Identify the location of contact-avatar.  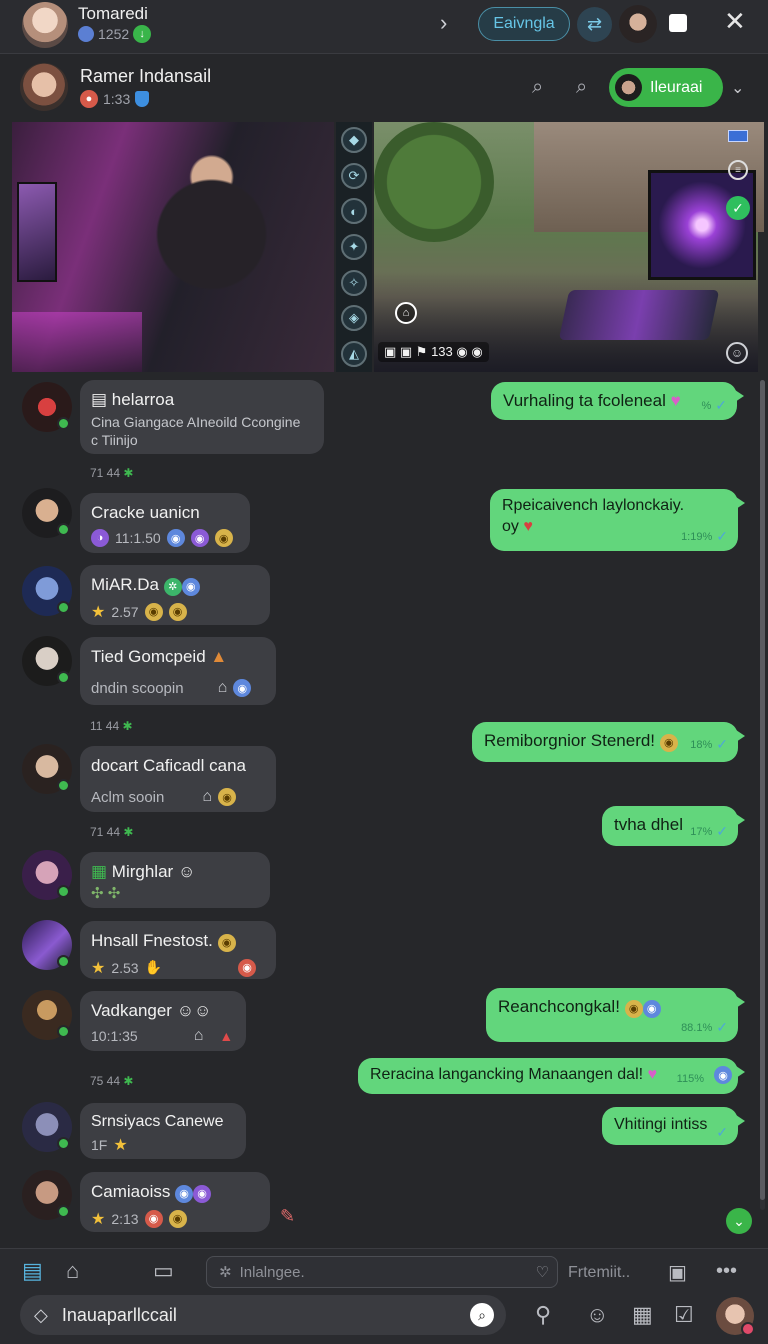
(638, 24).